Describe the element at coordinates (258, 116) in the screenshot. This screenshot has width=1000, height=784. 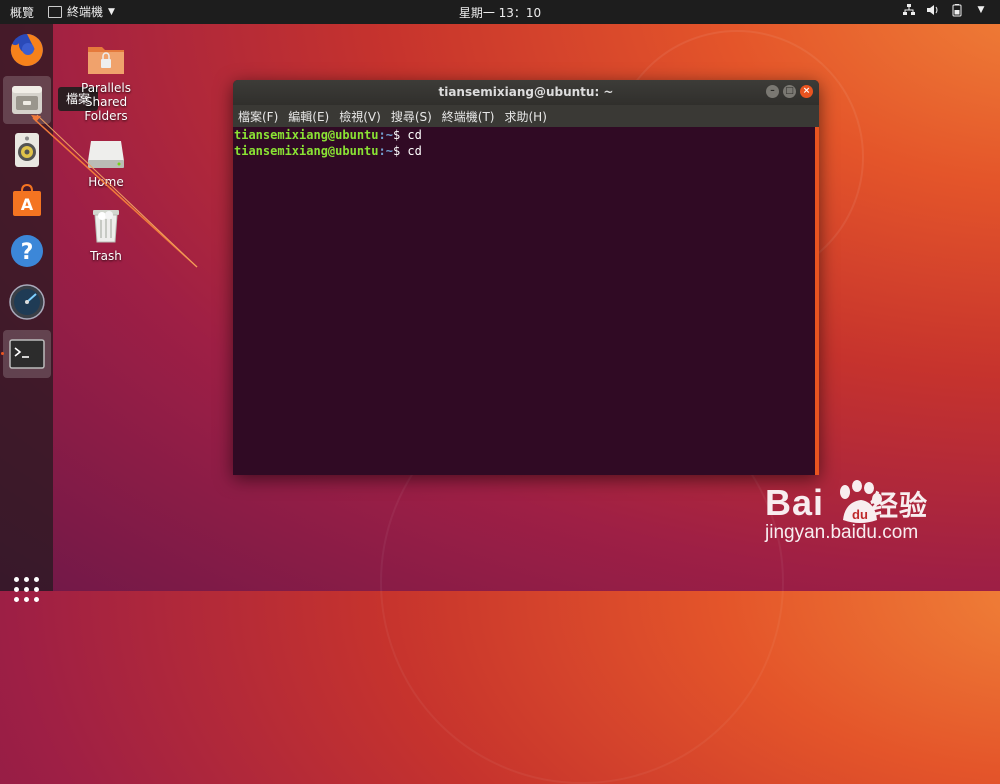
I see `menu-file: 檔案(F)` at that location.